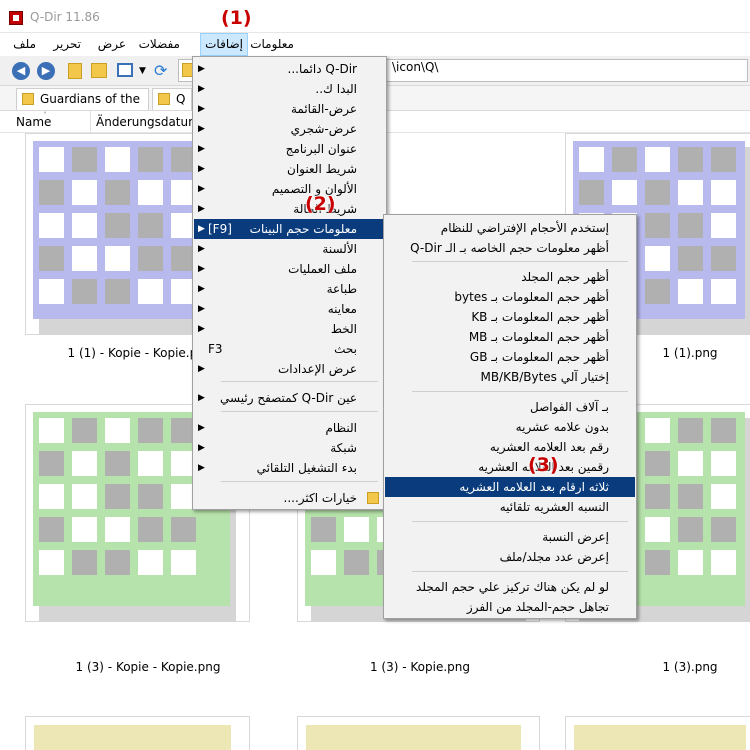 The width and height of the screenshot is (750, 750). I want to click on data-size-menu-item: أظهر حجم المعلومات بـ MB, so click(510, 337).